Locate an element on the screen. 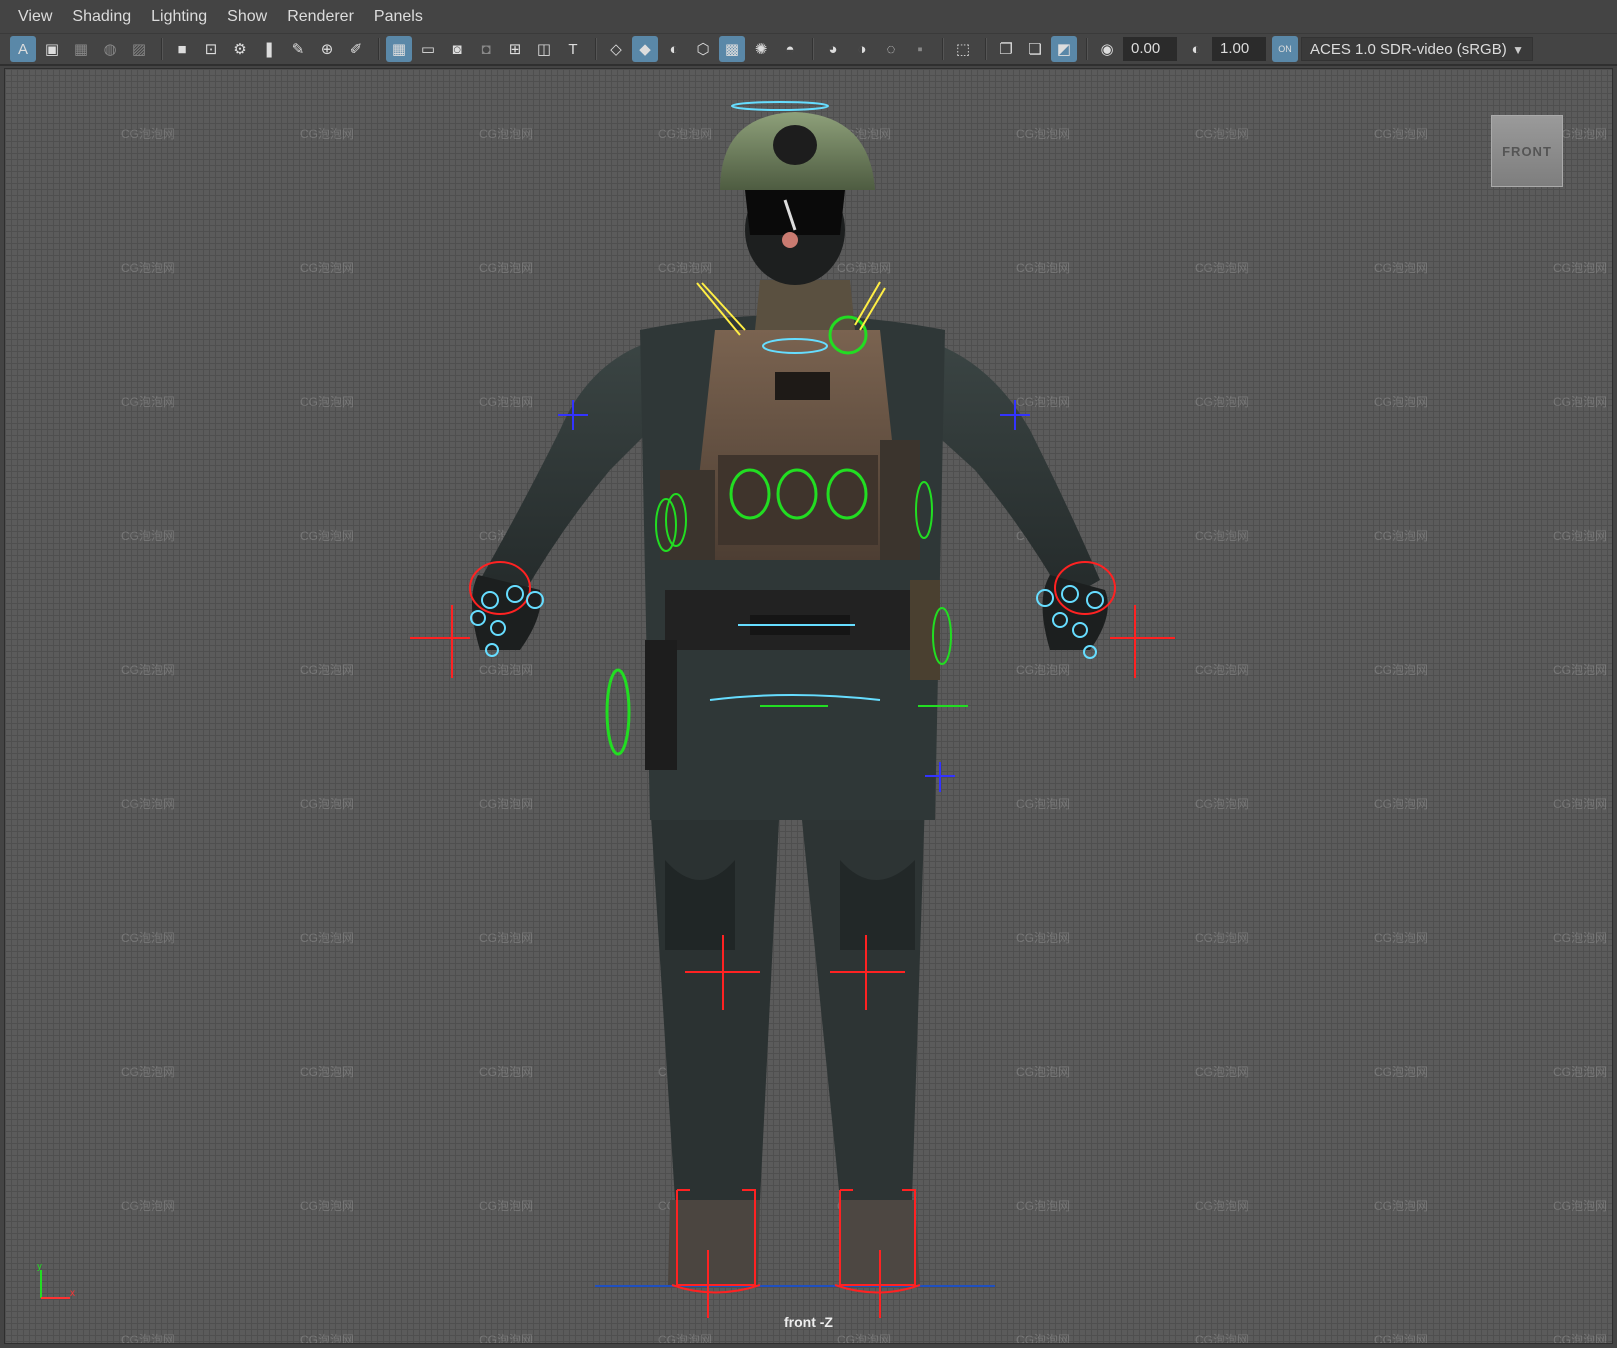 Image resolution: width=1617 pixels, height=1348 pixels. viewcube-front: FRONT is located at coordinates (1527, 151).